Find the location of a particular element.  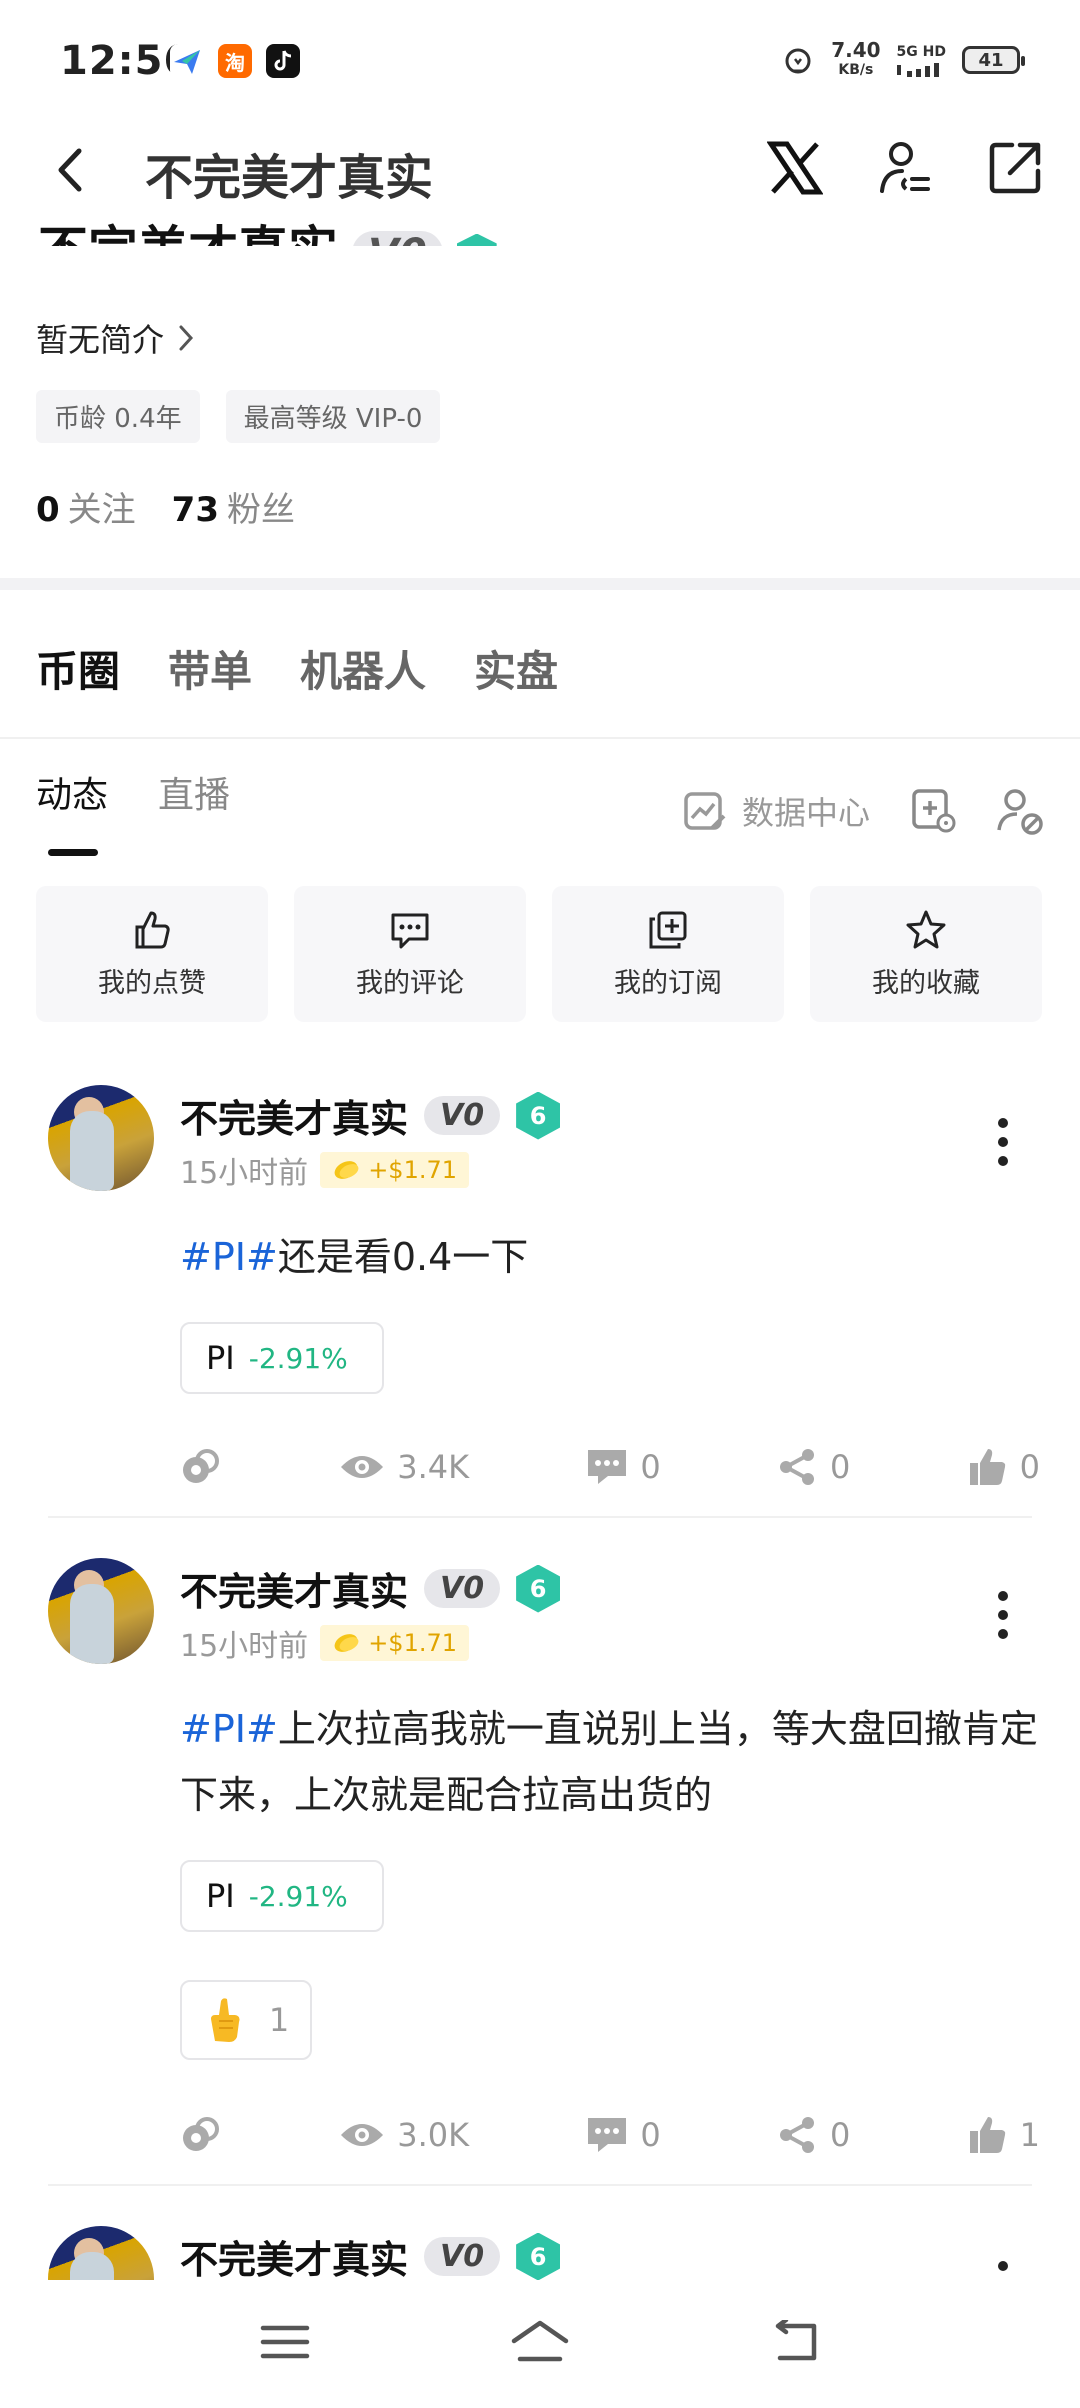

my-comments-button: 我的评论 is located at coordinates (410, 954).